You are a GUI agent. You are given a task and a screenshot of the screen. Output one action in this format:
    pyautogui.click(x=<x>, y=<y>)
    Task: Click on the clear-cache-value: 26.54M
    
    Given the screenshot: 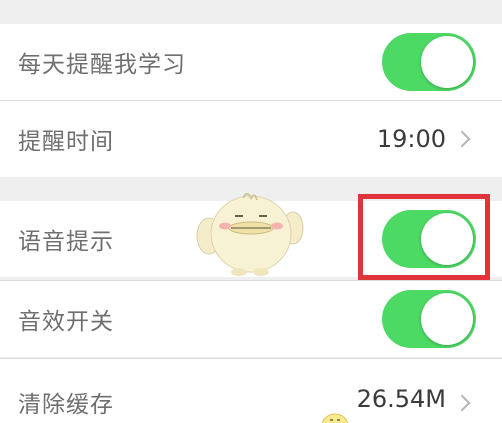 What is the action you would take?
    pyautogui.click(x=401, y=399)
    